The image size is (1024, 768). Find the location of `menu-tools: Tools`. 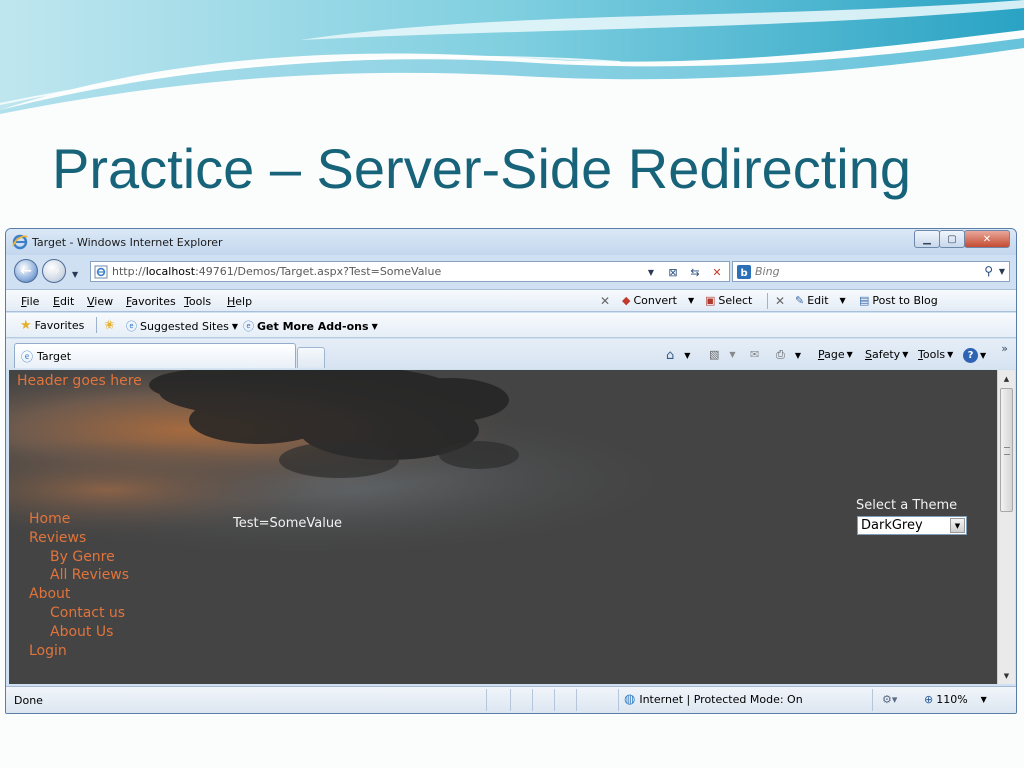

menu-tools: Tools is located at coordinates (197, 301).